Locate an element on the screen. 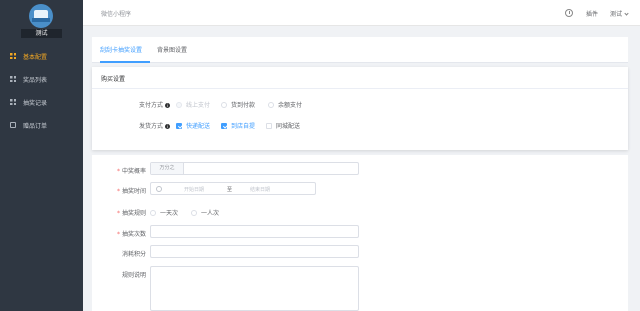 The width and height of the screenshot is (640, 311). lottery-rule-label: * 抽奖规则 is located at coordinates (119, 212).